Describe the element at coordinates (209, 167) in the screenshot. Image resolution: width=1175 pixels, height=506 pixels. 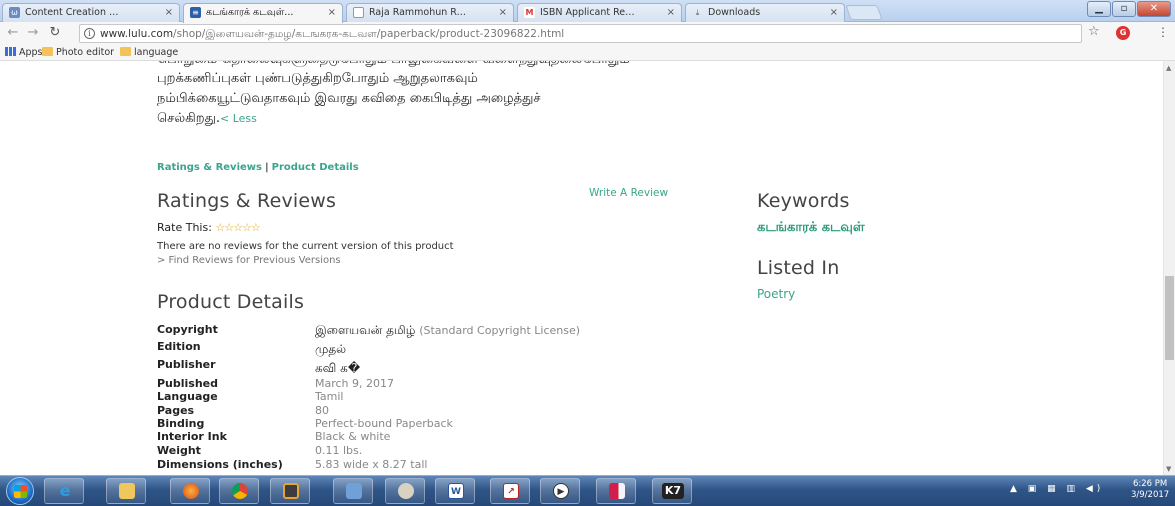
I see `ratings-reviews-link: Ratings & Reviews` at that location.